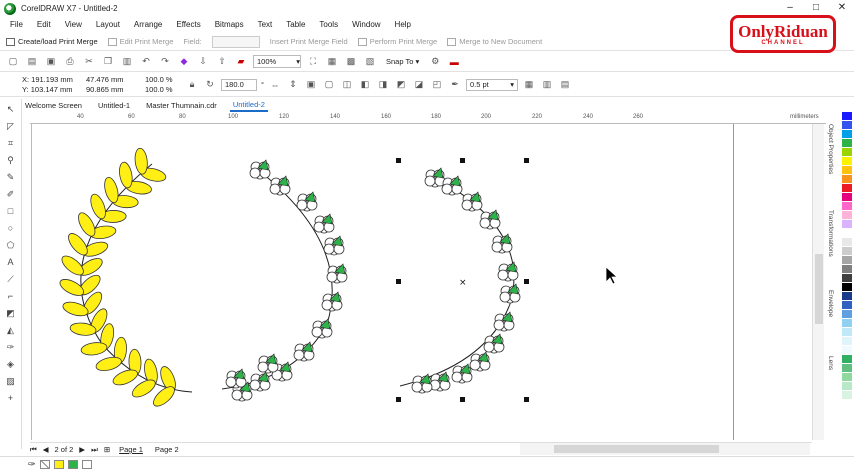 This screenshot has height=472, width=854. Describe the element at coordinates (248, 105) in the screenshot. I see `tab-untitled-2: Untitled-2` at that location.